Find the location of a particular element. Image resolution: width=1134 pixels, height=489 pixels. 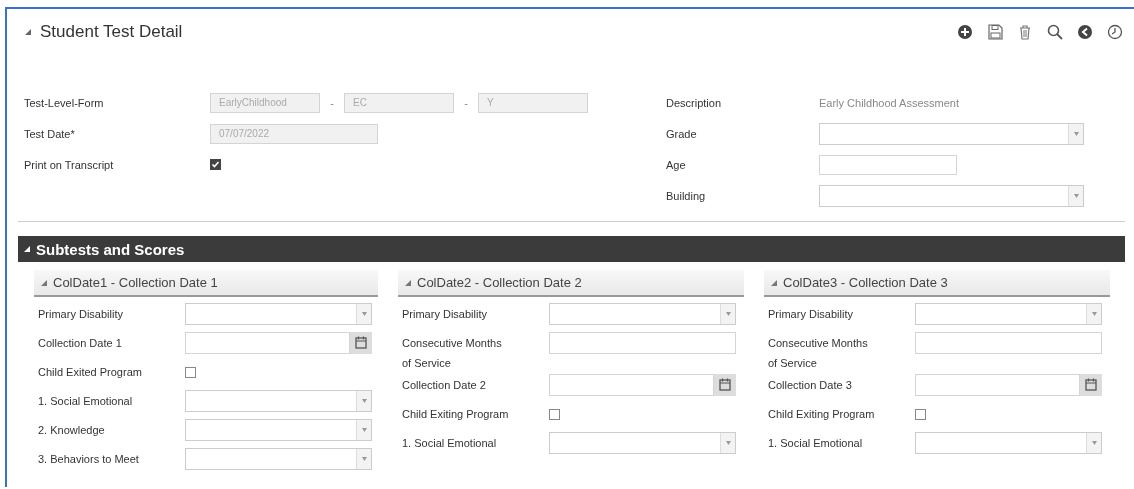

field-label: Age is located at coordinates (676, 164).